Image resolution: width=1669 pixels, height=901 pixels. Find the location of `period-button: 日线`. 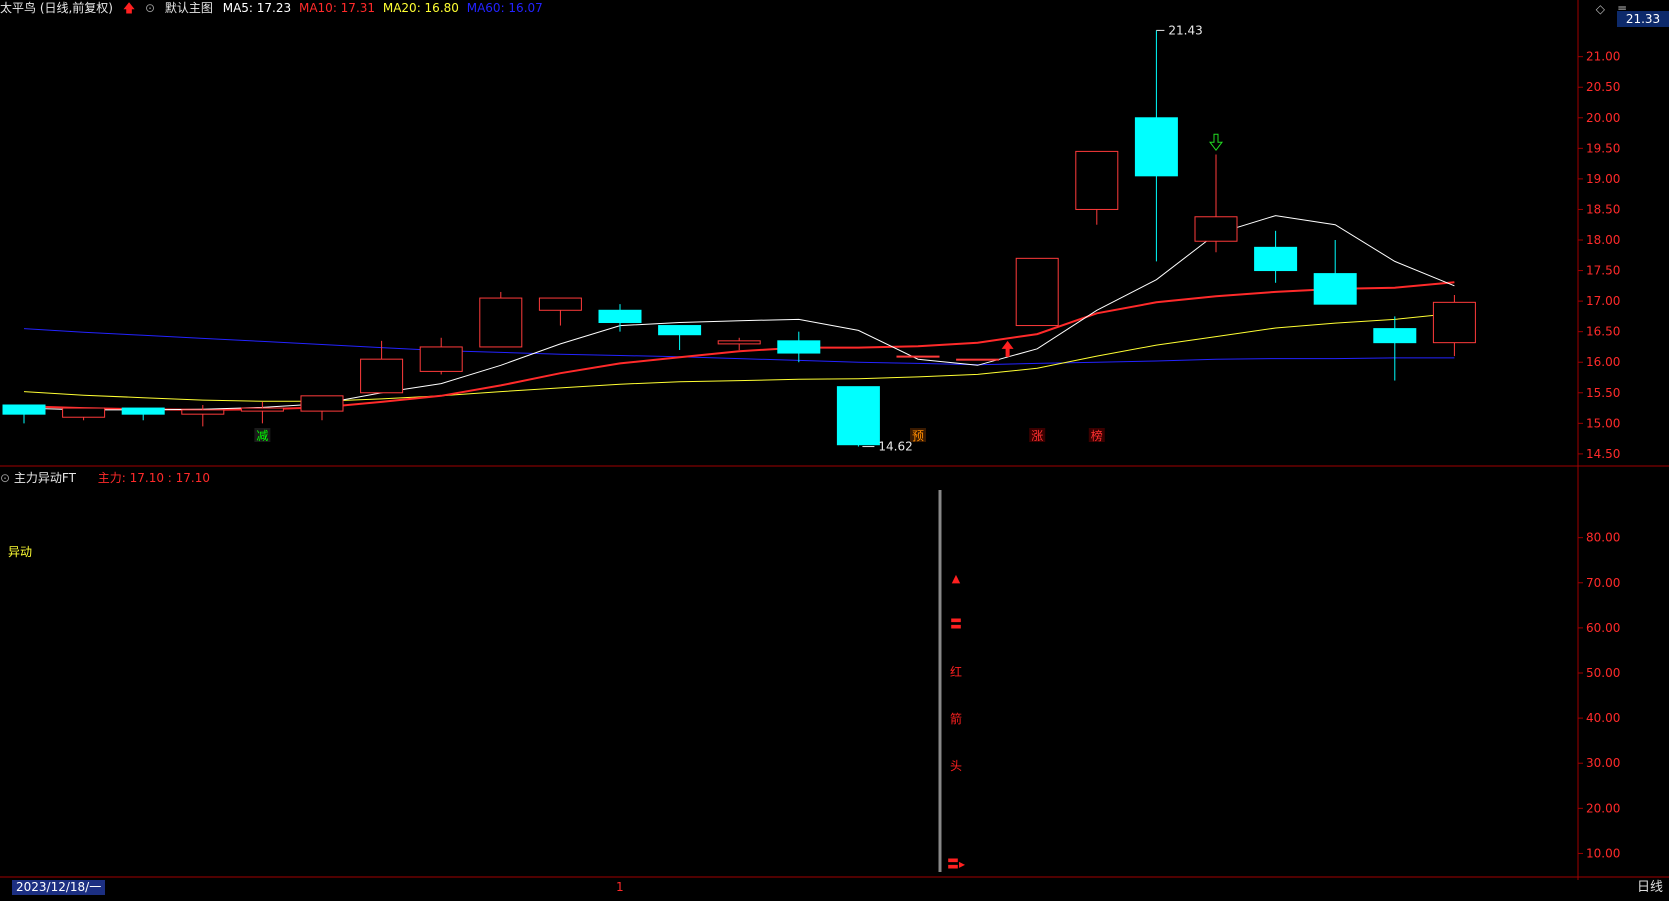

period-button: 日线 is located at coordinates (1650, 888).